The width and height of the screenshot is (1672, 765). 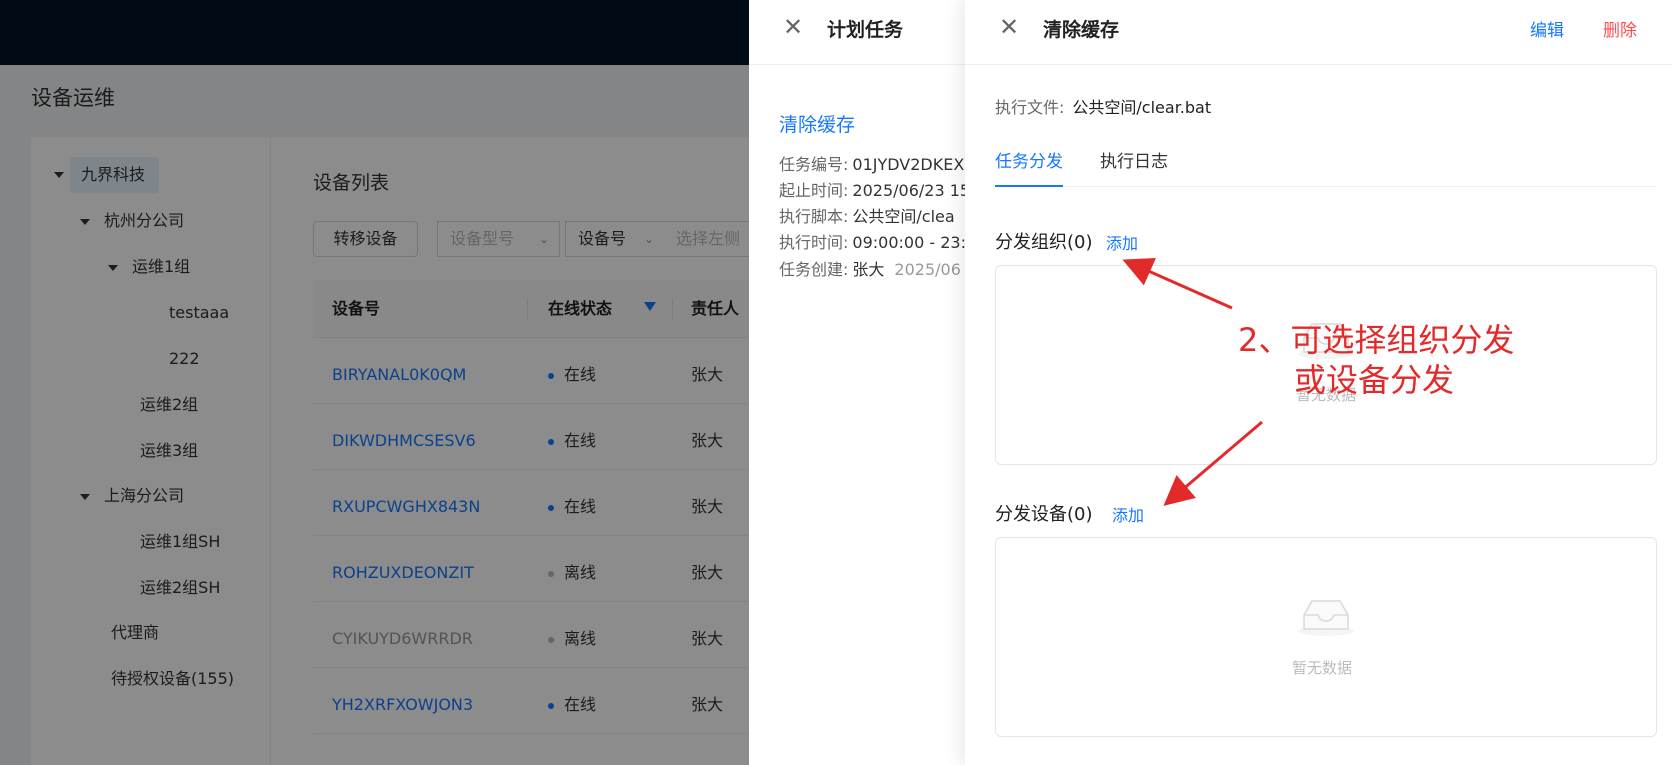 What do you see at coordinates (1376, 360) in the screenshot?
I see `annotation-text: 2、可选择组织分发 或设备分发` at bounding box center [1376, 360].